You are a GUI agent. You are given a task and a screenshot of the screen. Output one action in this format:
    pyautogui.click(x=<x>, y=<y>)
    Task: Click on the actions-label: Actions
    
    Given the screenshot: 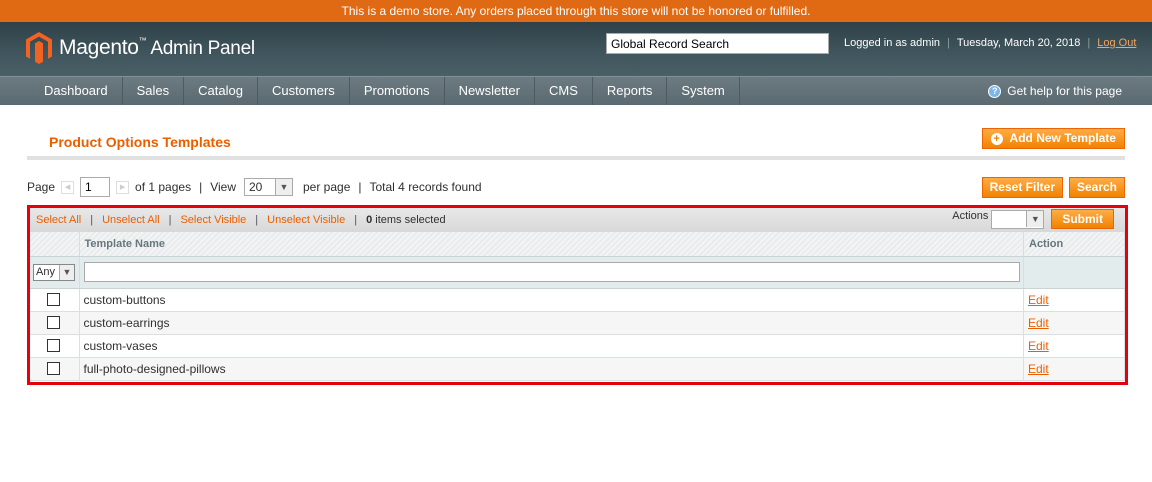 What is the action you would take?
    pyautogui.click(x=970, y=216)
    